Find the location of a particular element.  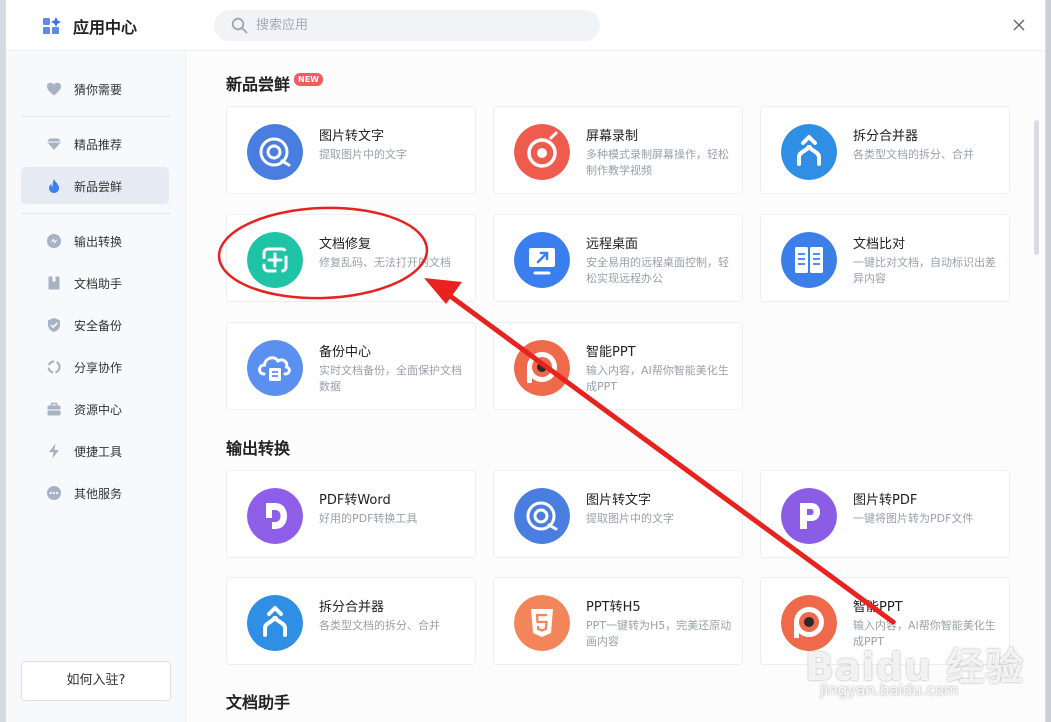

watermark-url: jingyan.baidu.com is located at coordinates (889, 690).